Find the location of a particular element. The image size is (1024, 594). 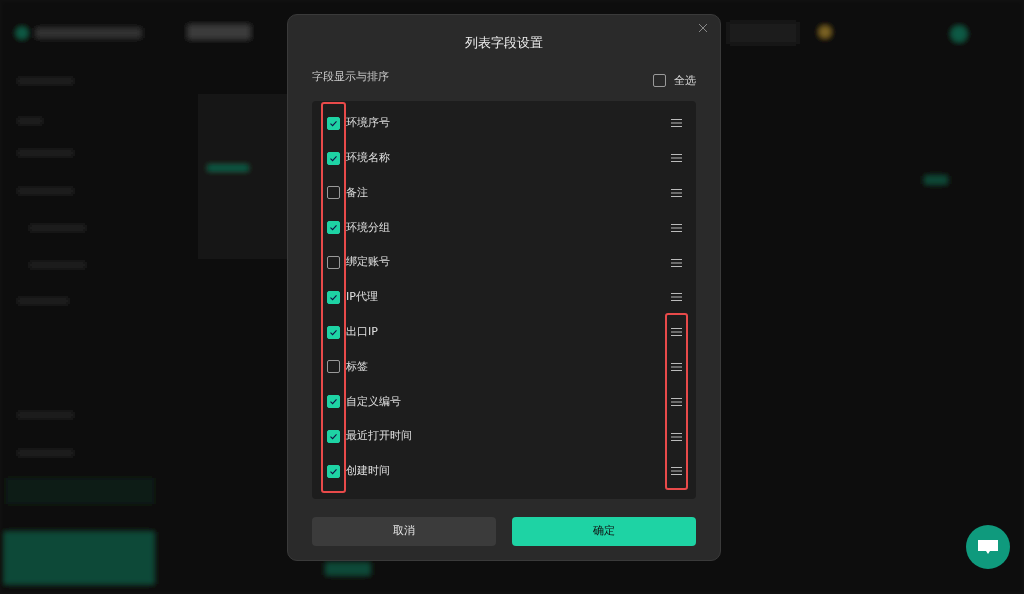

field-label: 环境序号 is located at coordinates (368, 123).